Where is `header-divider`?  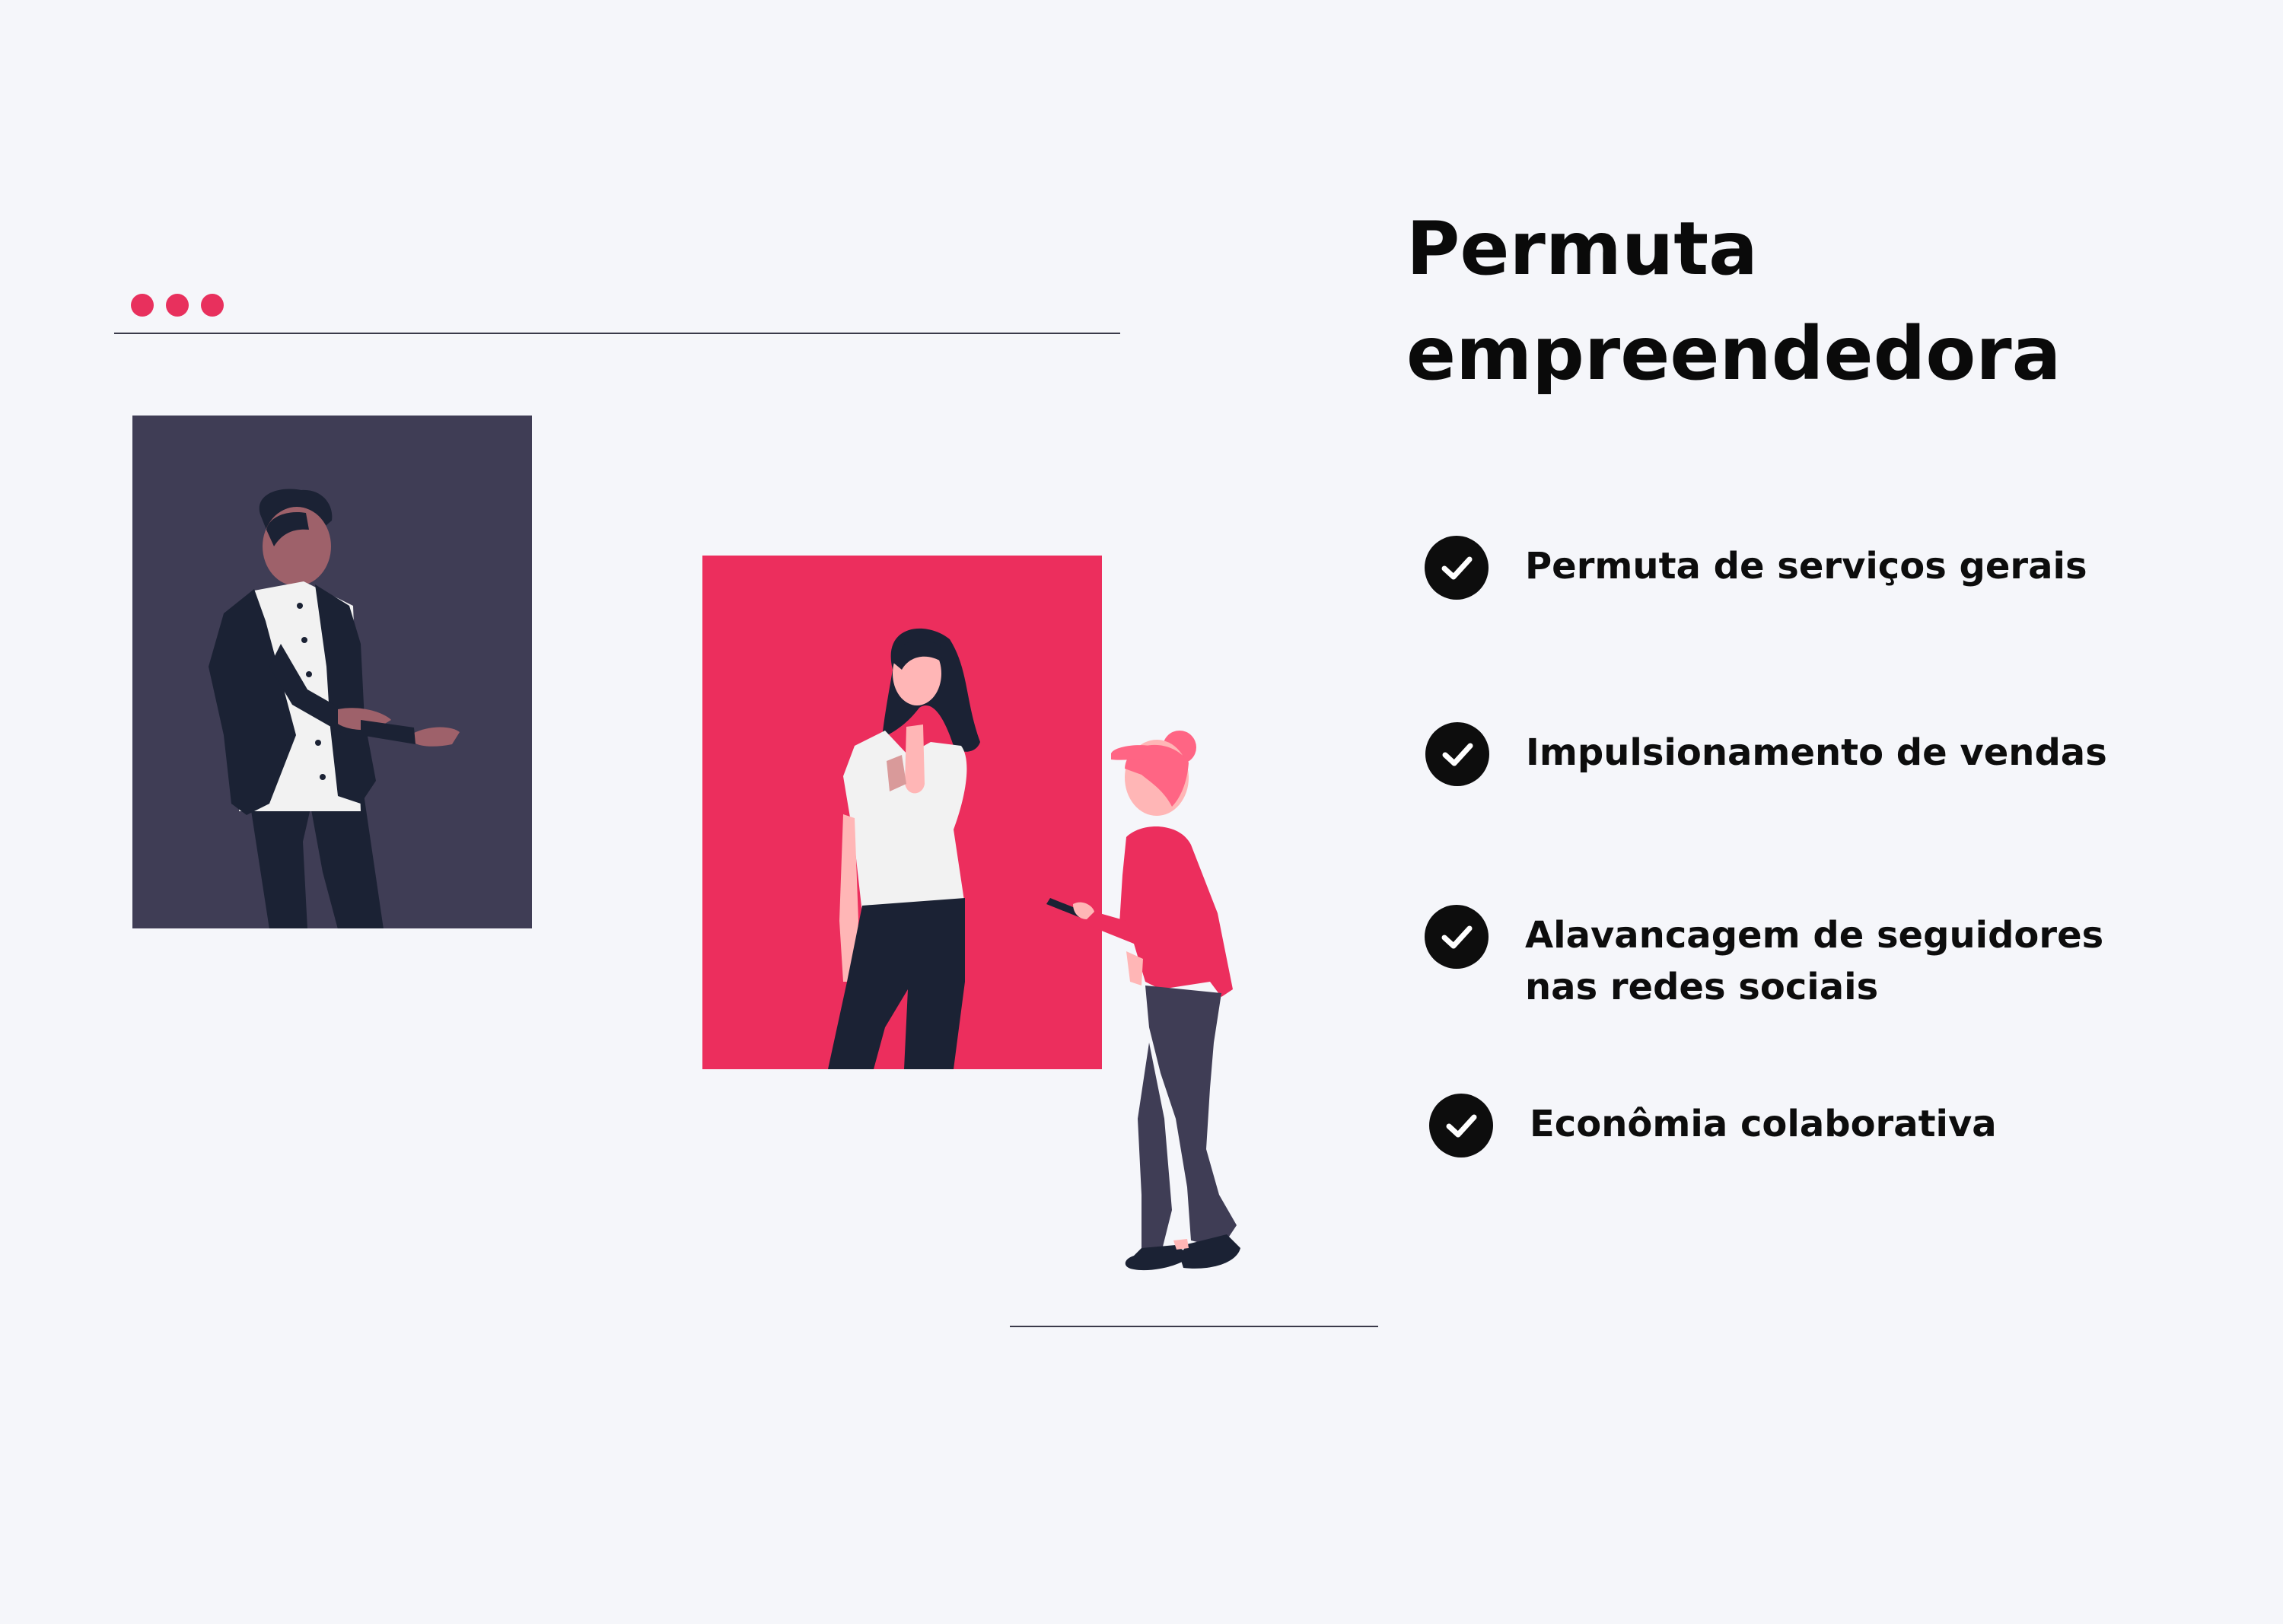
header-divider is located at coordinates (617, 333).